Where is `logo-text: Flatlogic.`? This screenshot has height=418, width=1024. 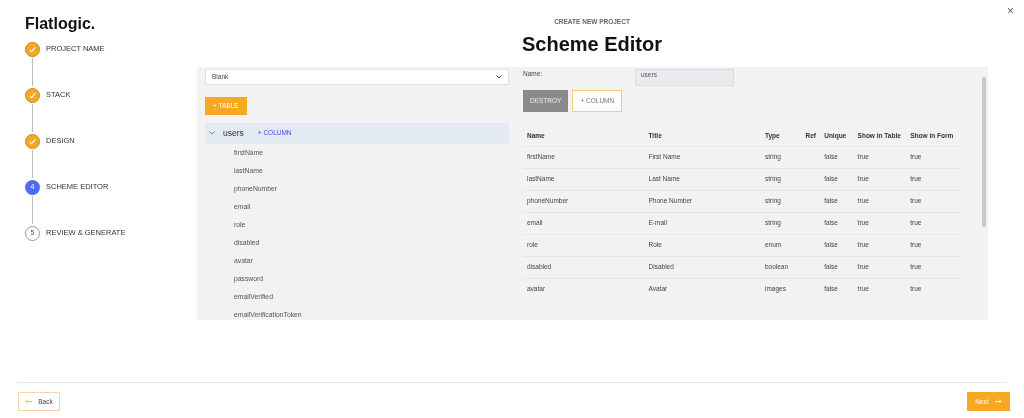 logo-text: Flatlogic. is located at coordinates (60, 24).